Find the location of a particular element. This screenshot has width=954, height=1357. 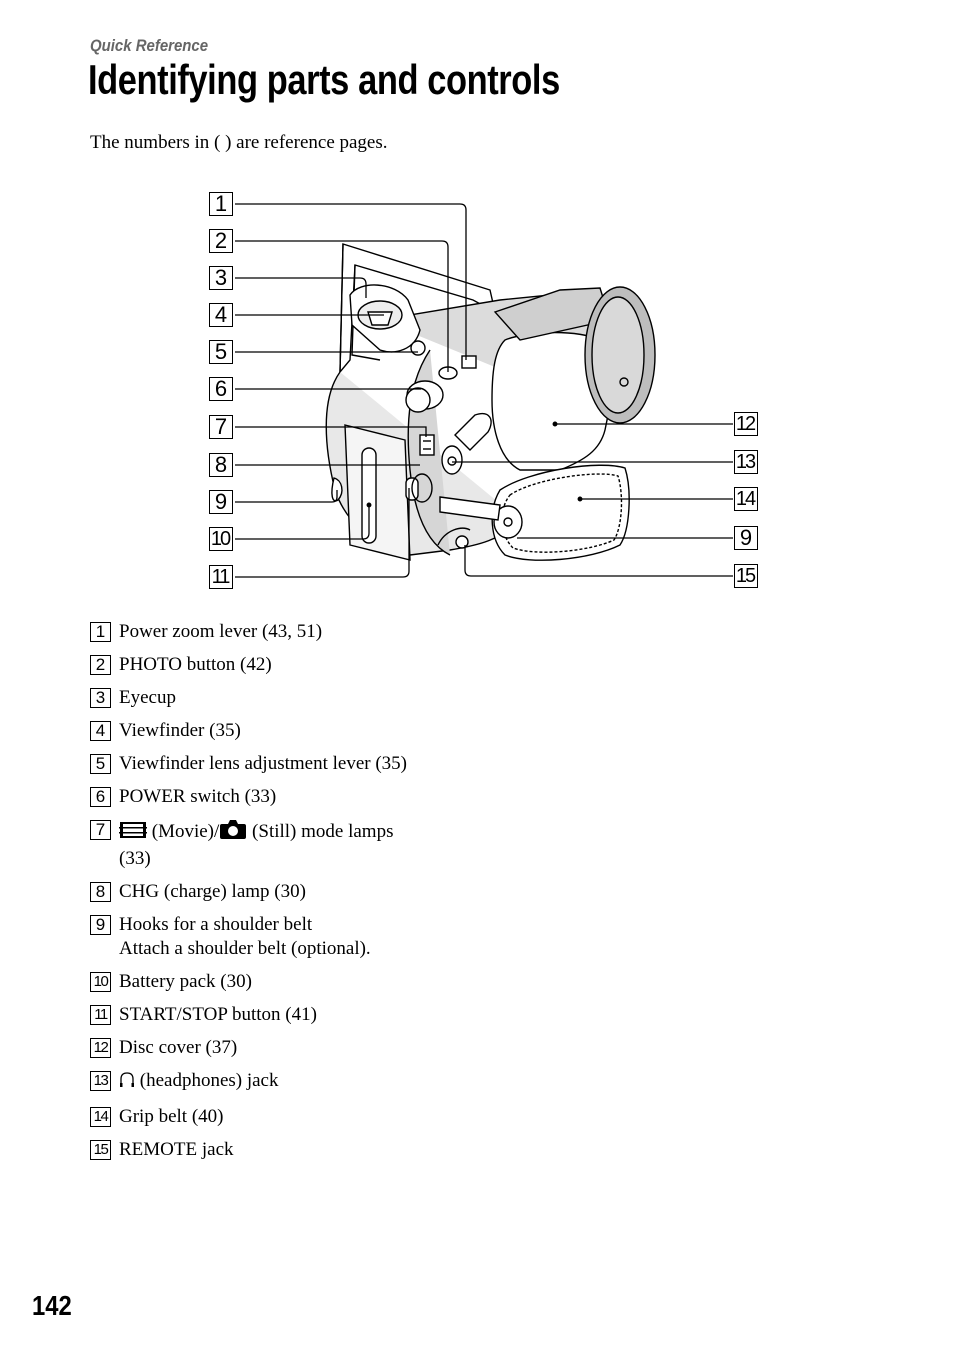

callout-2: 2 is located at coordinates (221, 241).